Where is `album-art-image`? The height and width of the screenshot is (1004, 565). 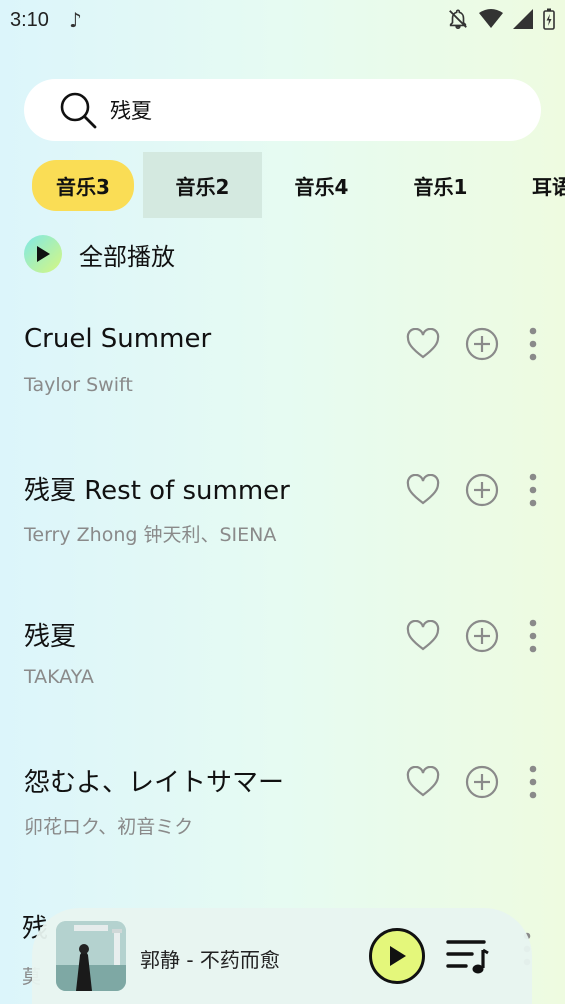 album-art-image is located at coordinates (91, 956).